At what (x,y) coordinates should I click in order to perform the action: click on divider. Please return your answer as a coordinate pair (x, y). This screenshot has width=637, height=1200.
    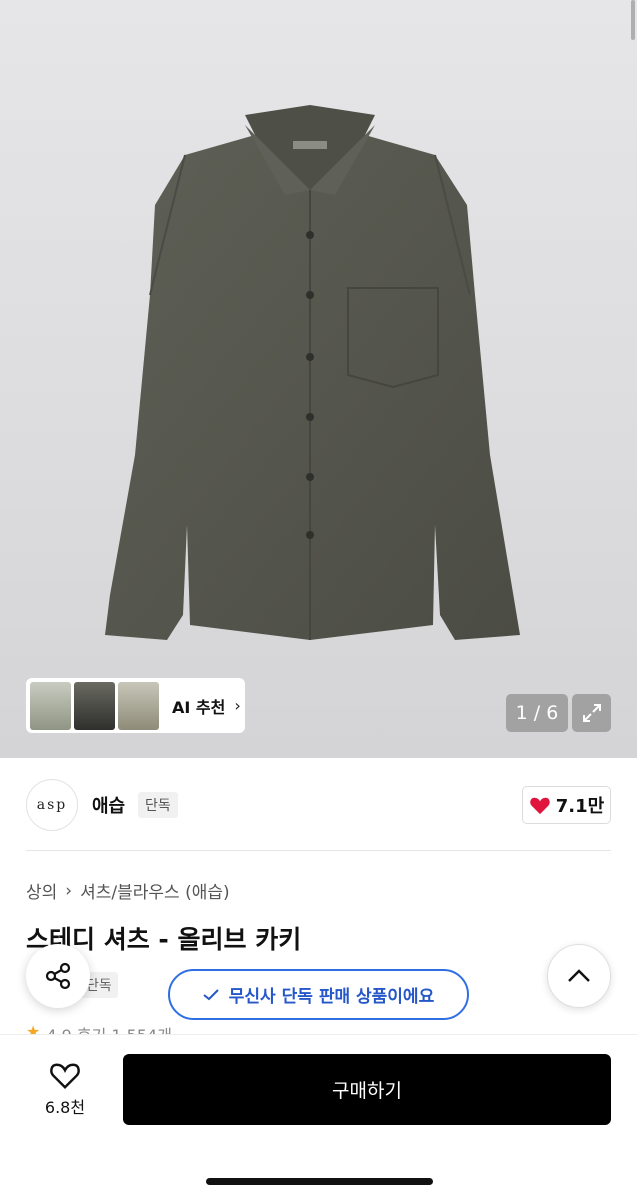
    Looking at the image, I should click on (318, 850).